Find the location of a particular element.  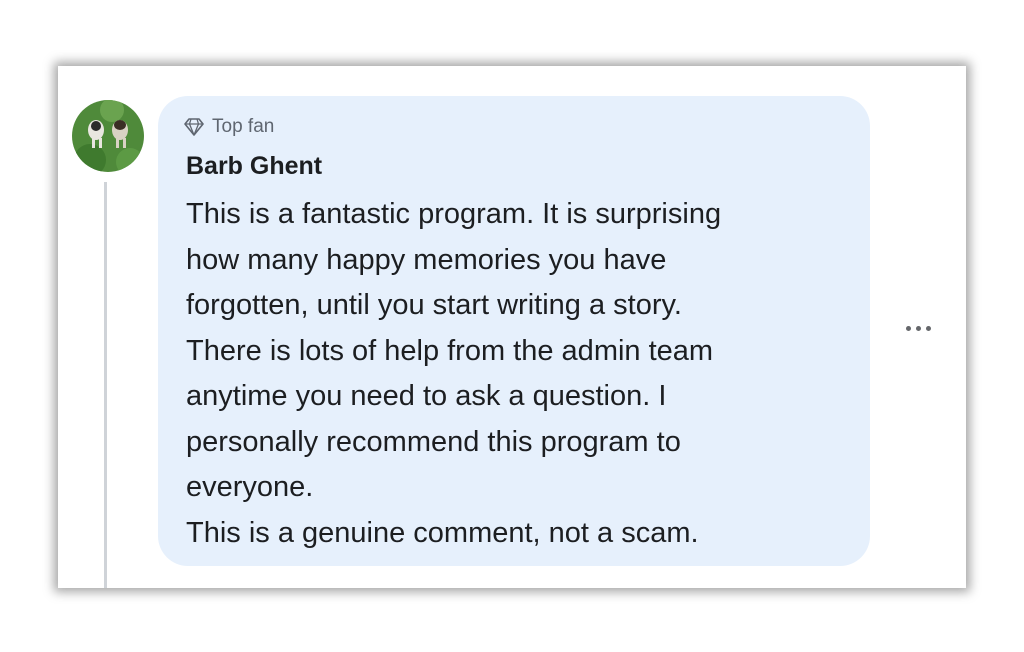

top-fan-badge: Top fan is located at coordinates (229, 127).